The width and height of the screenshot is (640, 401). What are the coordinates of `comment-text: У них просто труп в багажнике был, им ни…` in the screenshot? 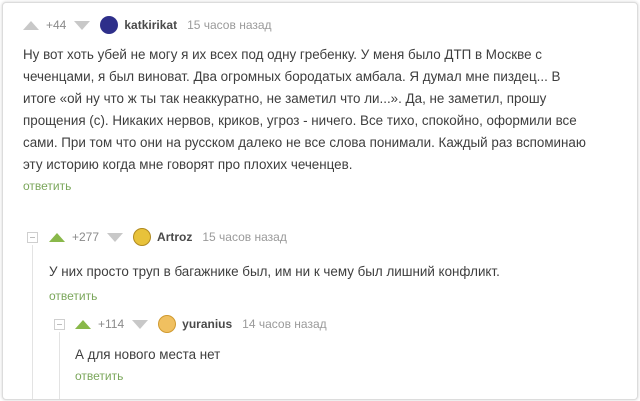 It's located at (274, 271).